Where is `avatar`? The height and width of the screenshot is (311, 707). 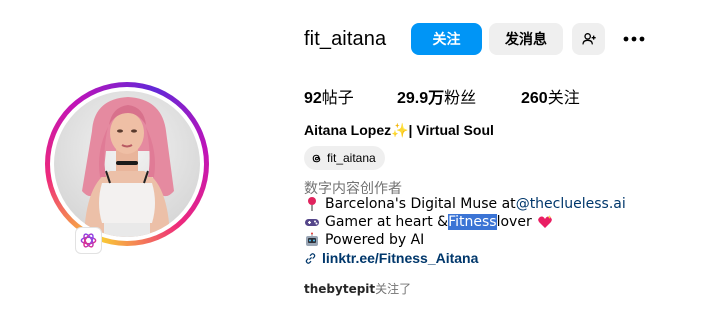 avatar is located at coordinates (127, 164).